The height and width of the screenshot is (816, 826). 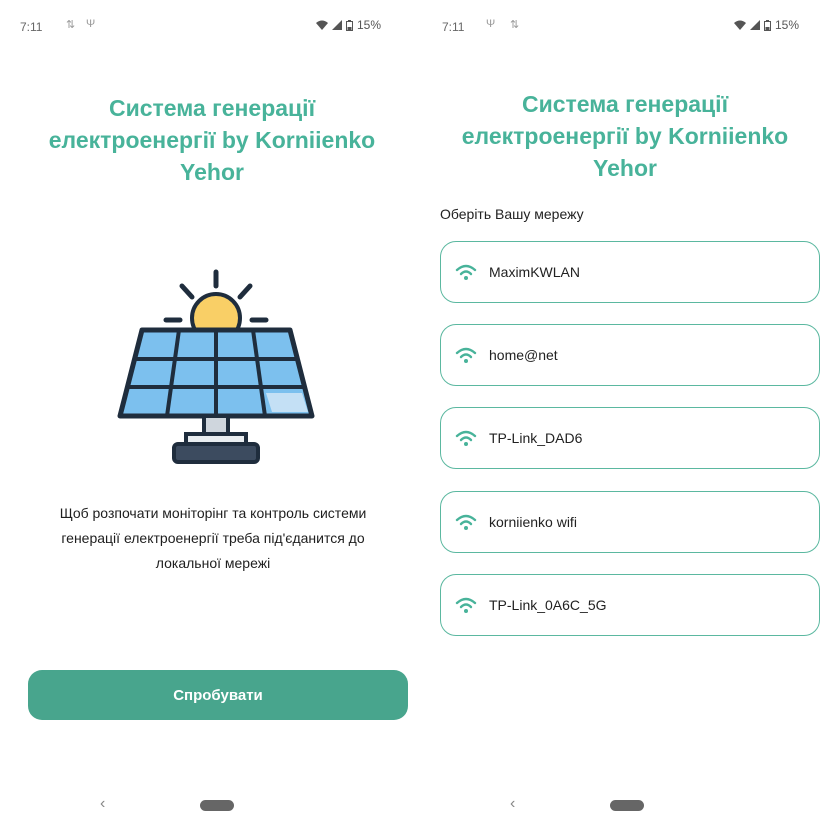 I want to click on network-name: TP-Link_DAD6, so click(x=536, y=438).